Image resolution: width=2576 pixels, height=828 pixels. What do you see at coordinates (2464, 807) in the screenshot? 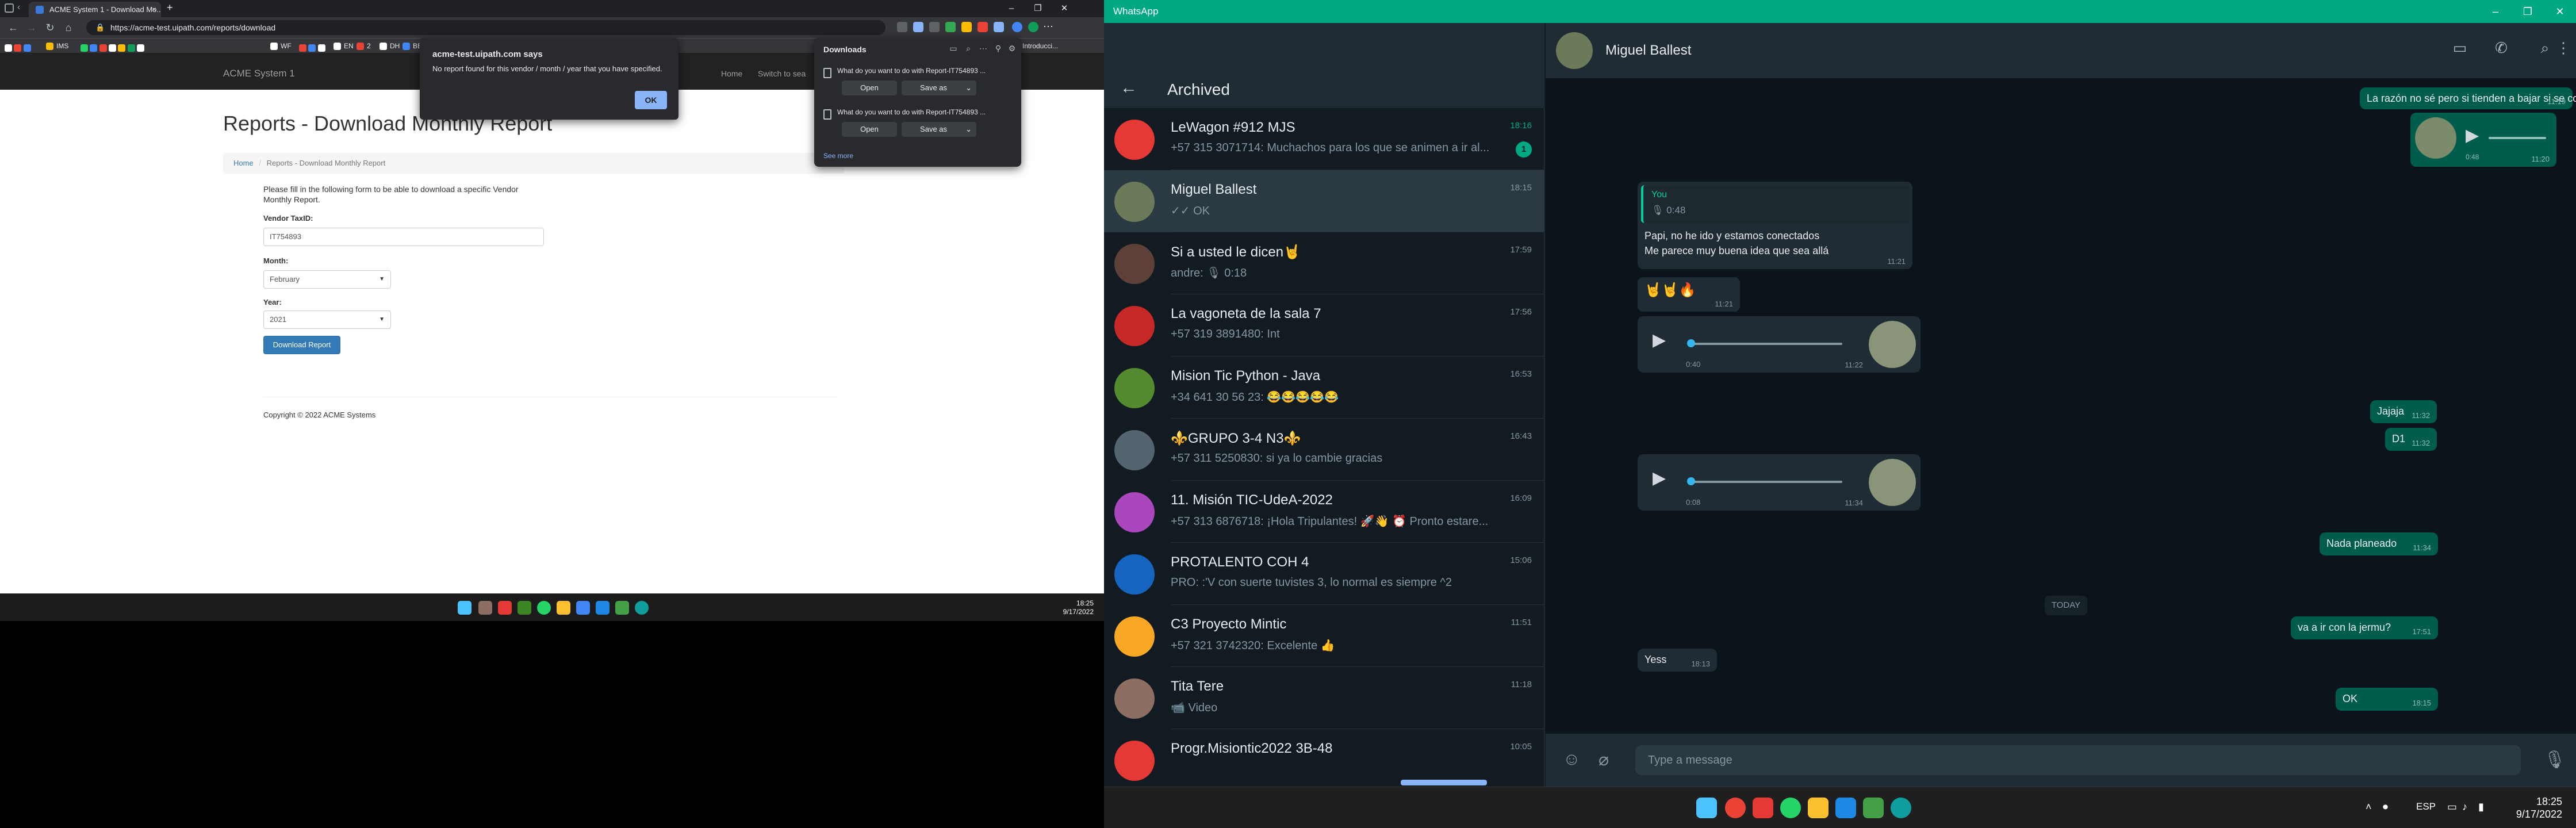
I see `volume-icon: ♪` at bounding box center [2464, 807].